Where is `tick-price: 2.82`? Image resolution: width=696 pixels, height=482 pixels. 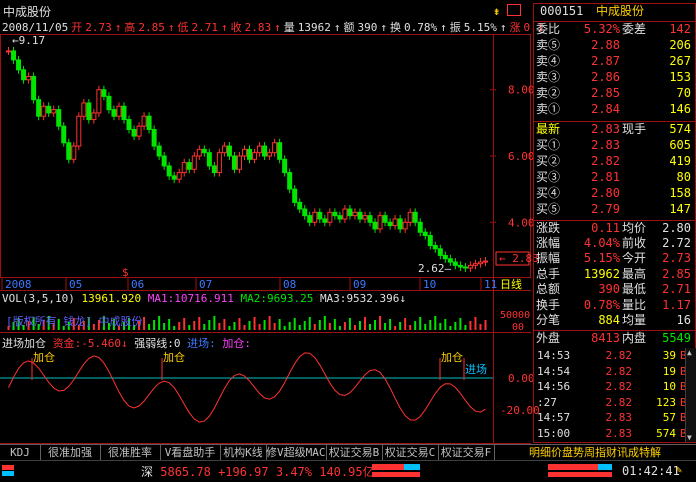 tick-price: 2.82 is located at coordinates (619, 386).